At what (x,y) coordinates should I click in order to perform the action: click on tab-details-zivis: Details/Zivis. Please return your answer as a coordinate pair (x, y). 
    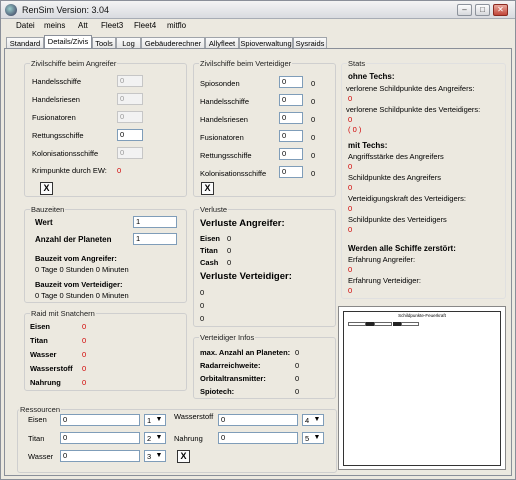
    Looking at the image, I should click on (68, 42).